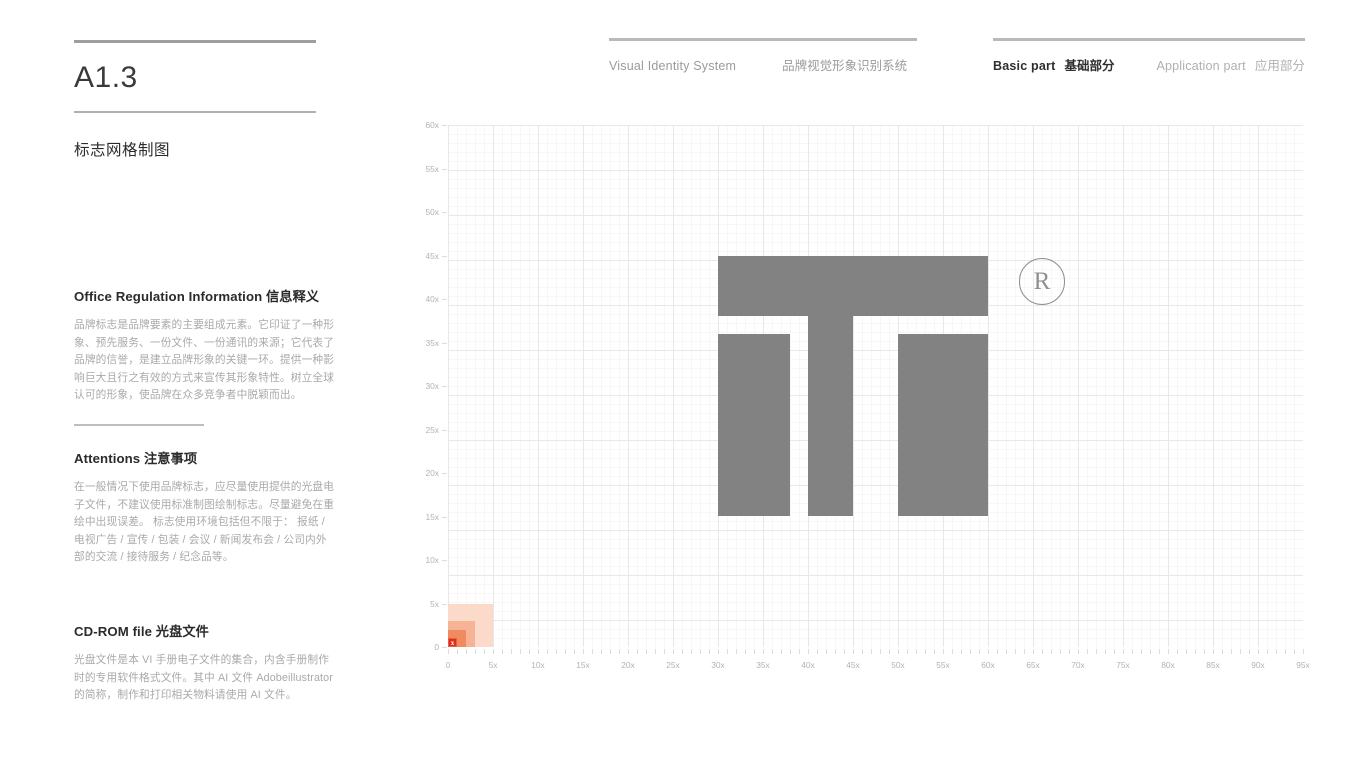  Describe the element at coordinates (853, 665) in the screenshot. I see `x-axis-tick-label: 45x` at that location.